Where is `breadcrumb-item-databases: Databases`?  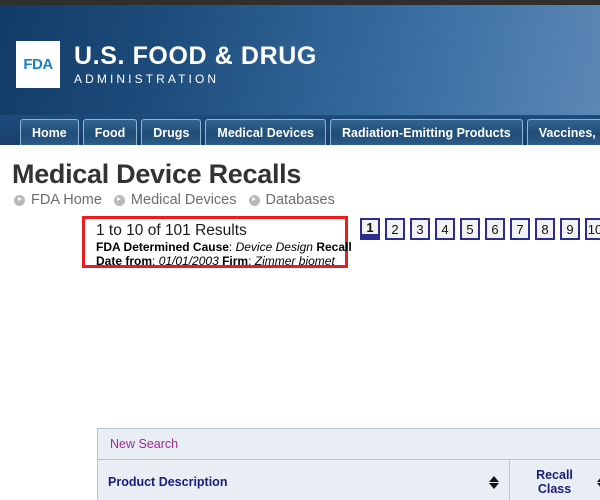 breadcrumb-item-databases: Databases is located at coordinates (300, 200).